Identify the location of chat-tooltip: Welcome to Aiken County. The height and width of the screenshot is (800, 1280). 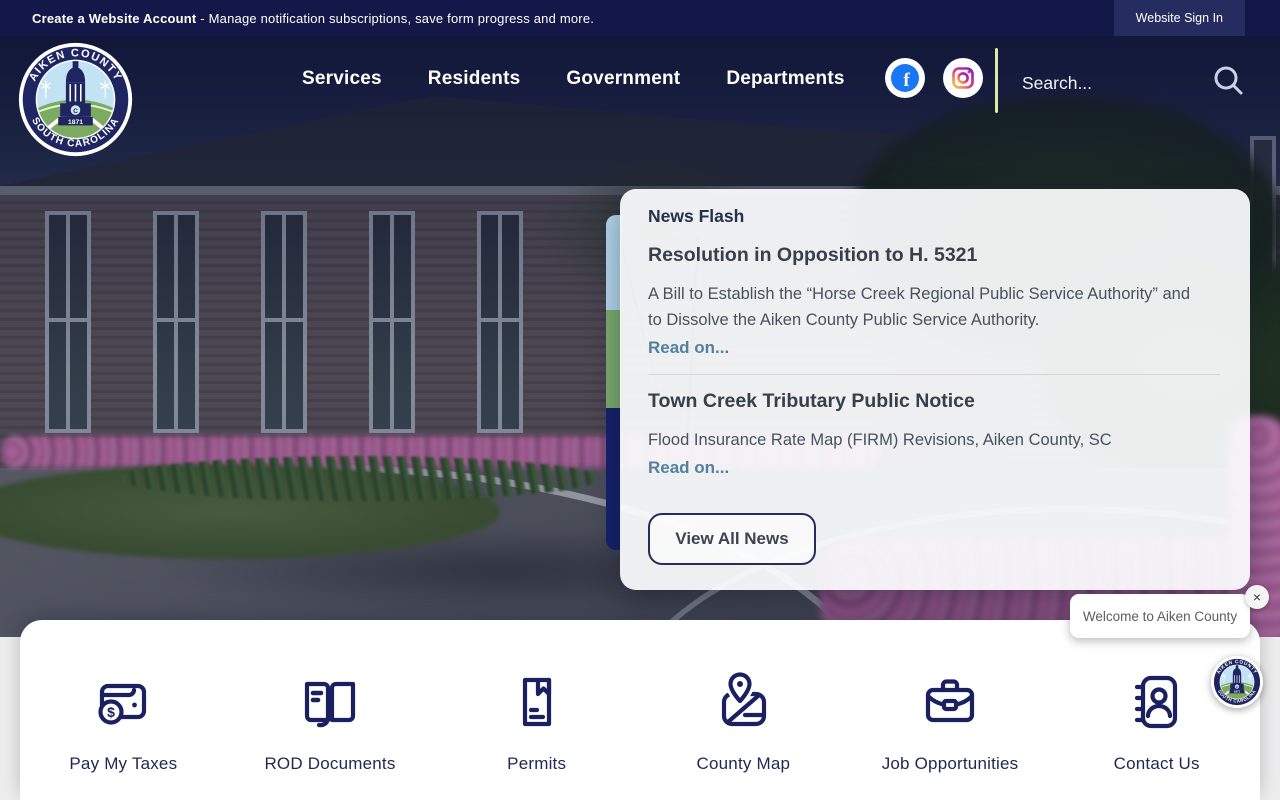
(1160, 616).